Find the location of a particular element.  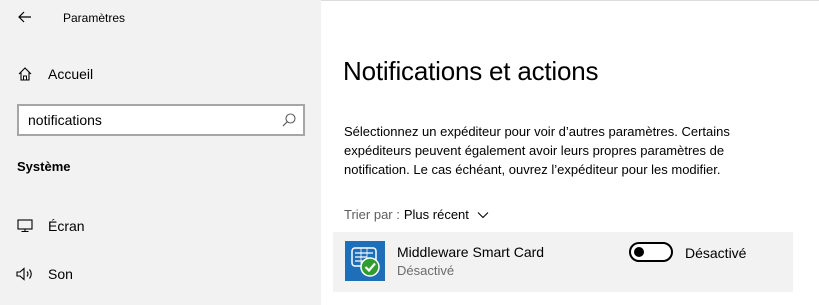

window-title: Paramètres is located at coordinates (94, 18).